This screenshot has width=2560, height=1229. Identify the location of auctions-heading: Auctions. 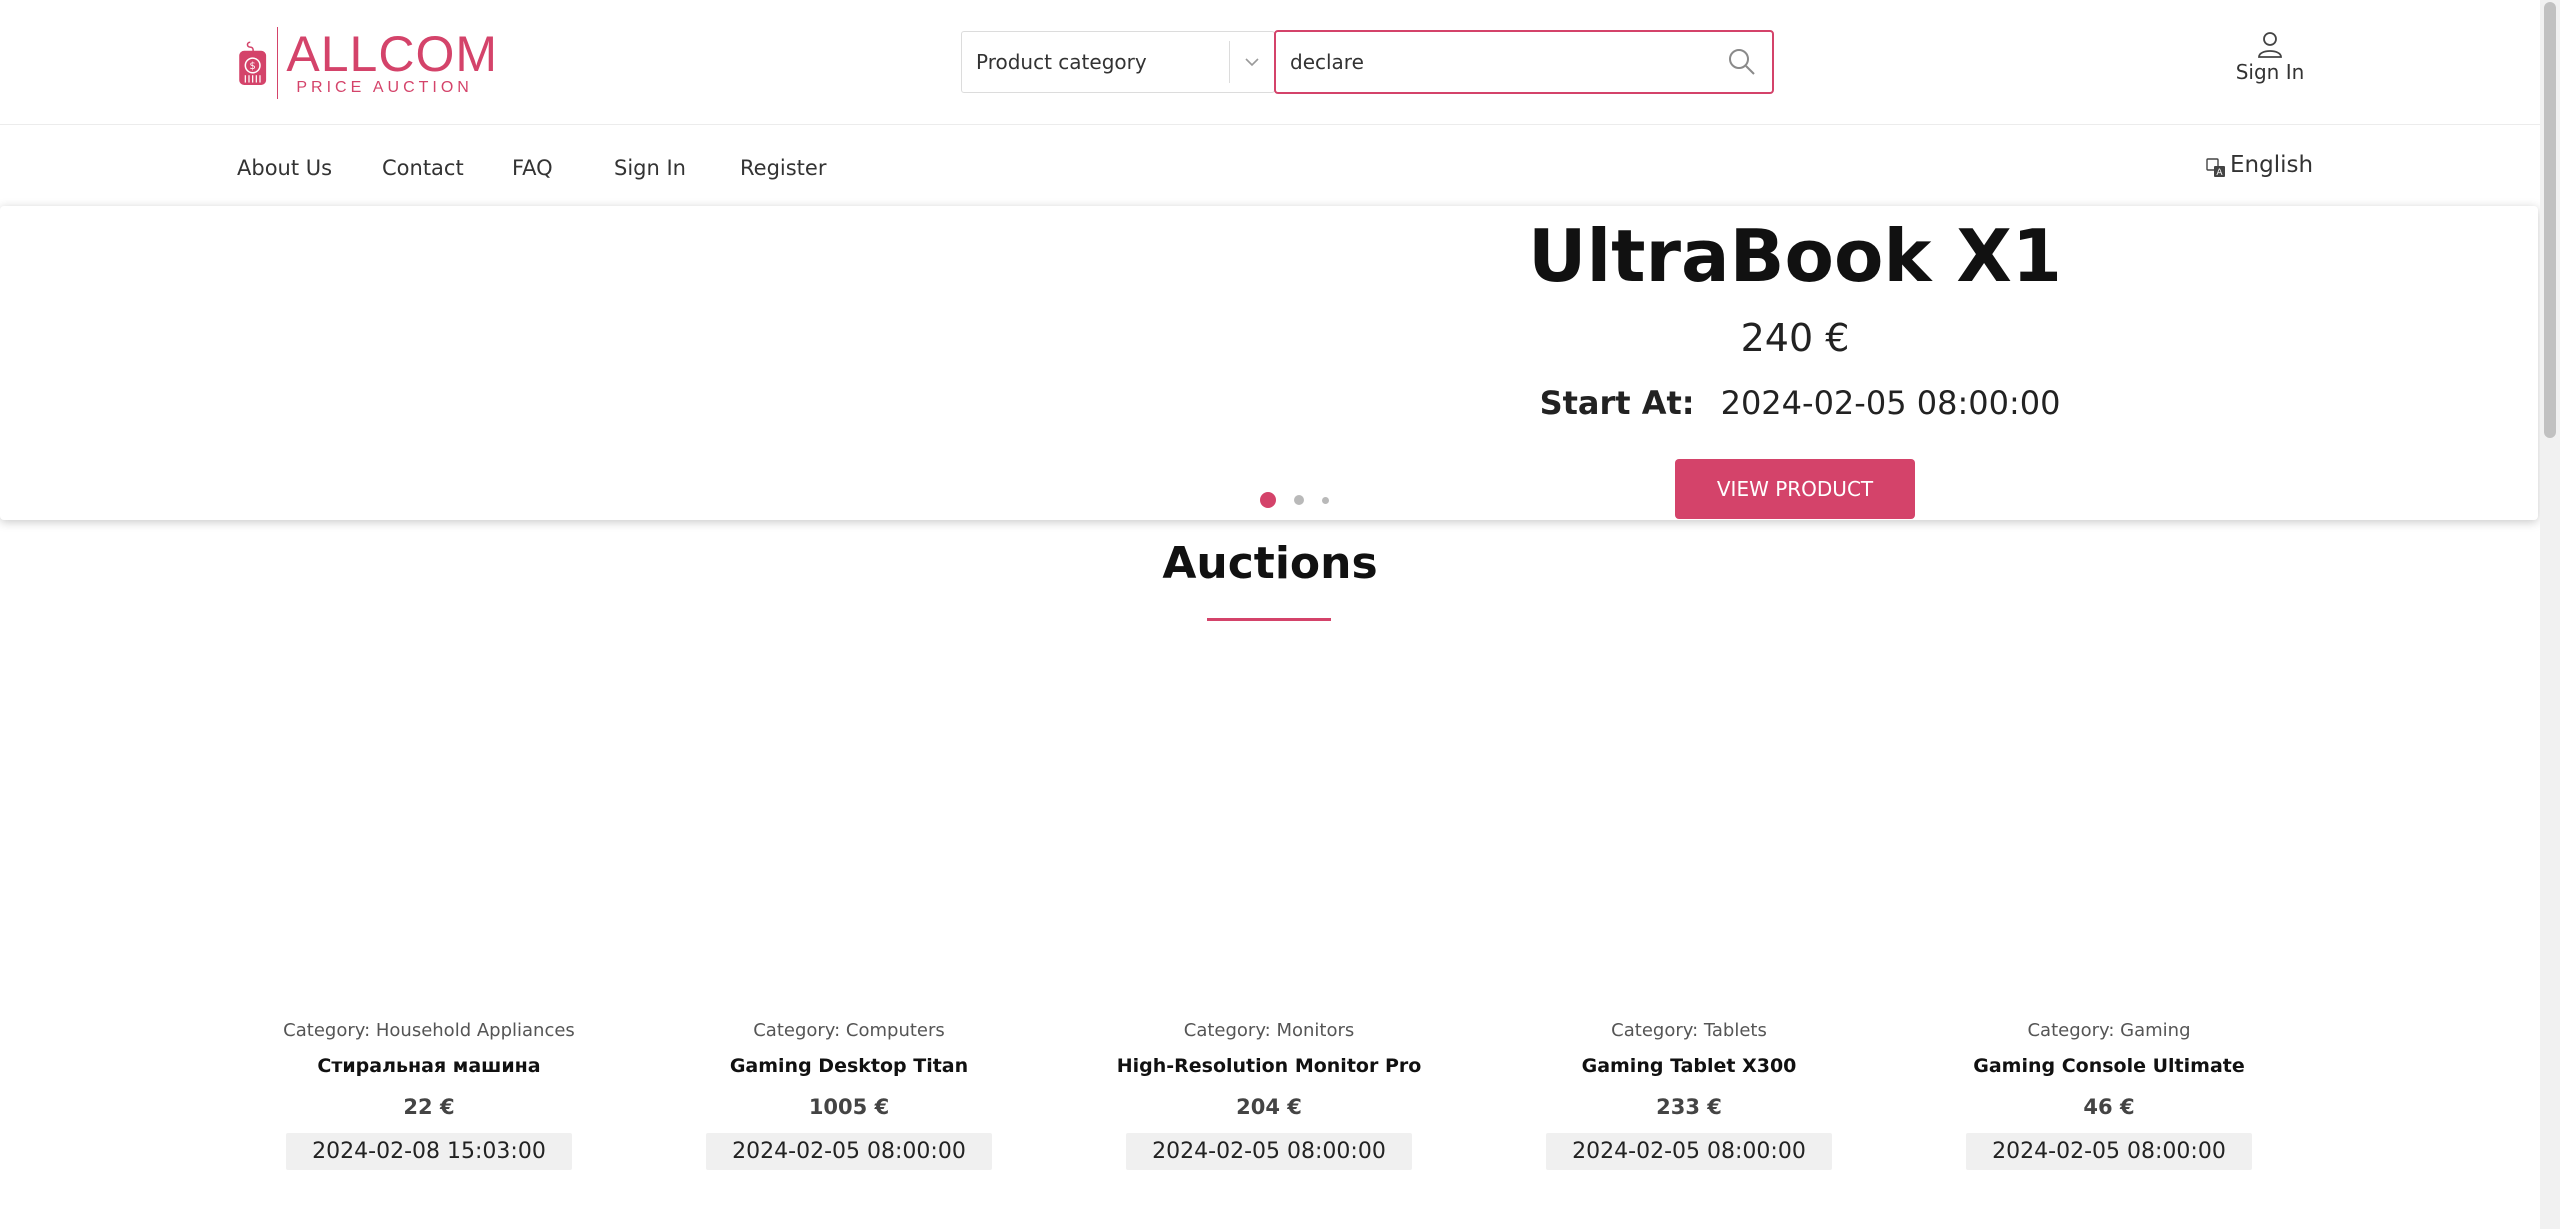
(1270, 563).